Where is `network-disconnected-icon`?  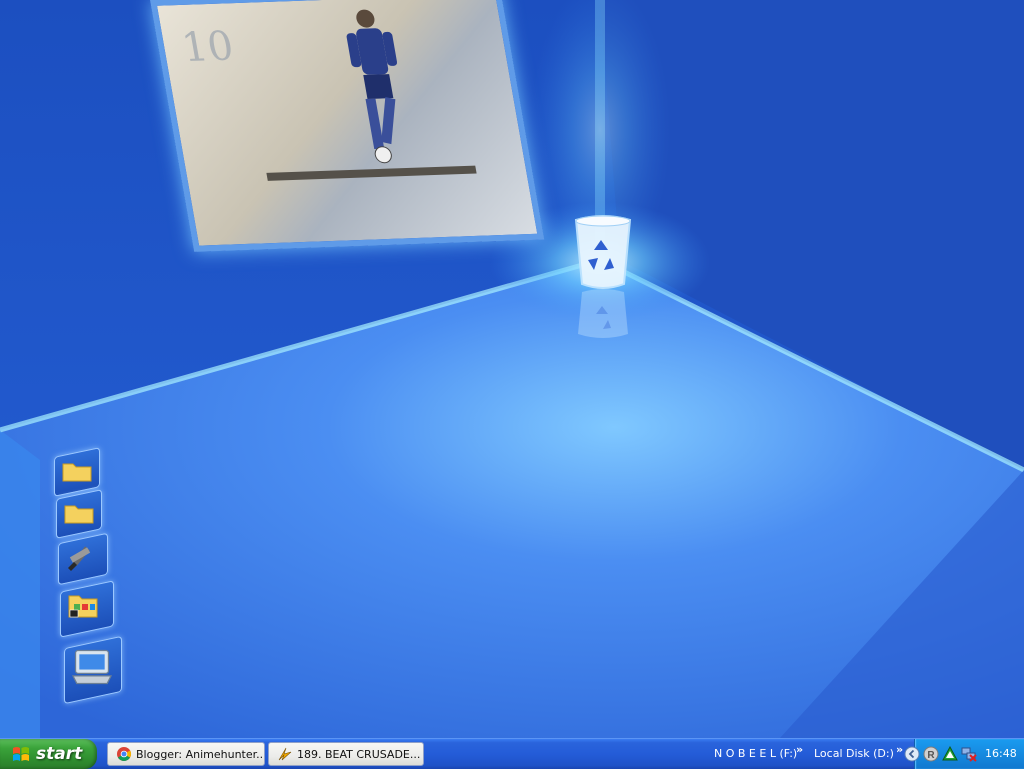 network-disconnected-icon is located at coordinates (969, 754).